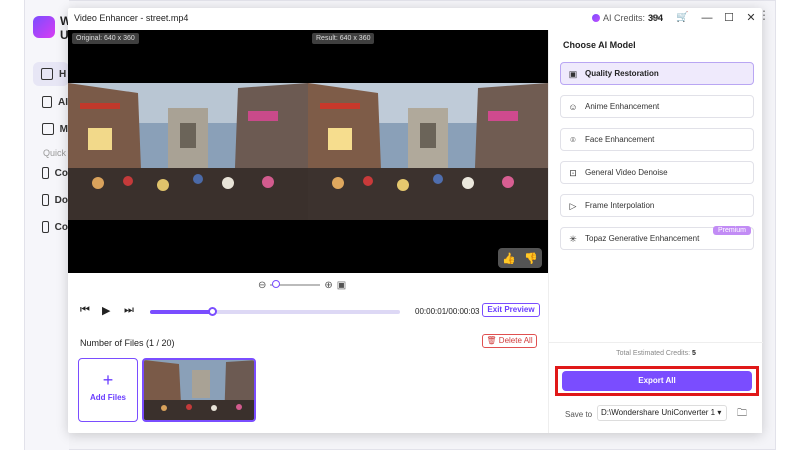  Describe the element at coordinates (47, 102) in the screenshot. I see `ai-icon` at that location.